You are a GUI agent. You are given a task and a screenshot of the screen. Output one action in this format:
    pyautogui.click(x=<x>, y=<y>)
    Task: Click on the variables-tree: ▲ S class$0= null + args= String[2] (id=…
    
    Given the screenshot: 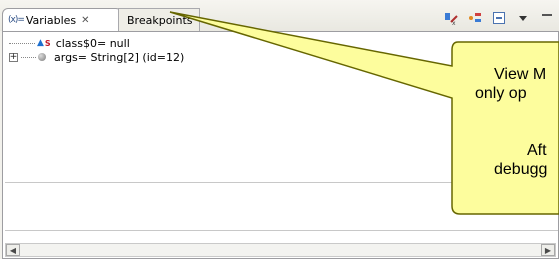 What is the action you would take?
    pyautogui.click(x=96, y=50)
    